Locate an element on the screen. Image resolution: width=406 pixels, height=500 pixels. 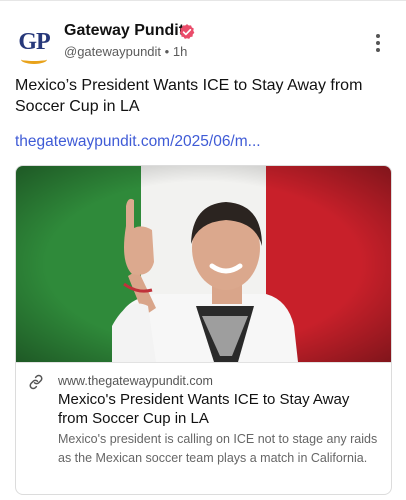
post-time: 1h is located at coordinates (180, 51).